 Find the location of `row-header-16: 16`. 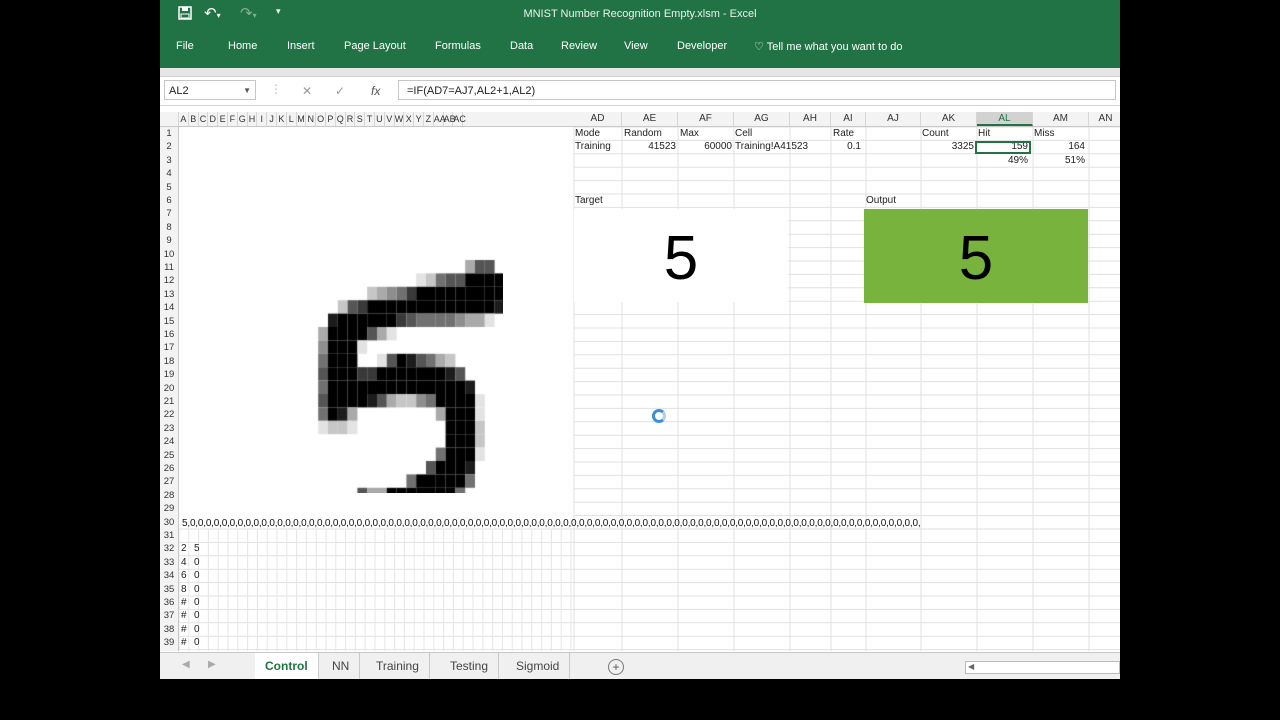

row-header-16: 16 is located at coordinates (169, 334).